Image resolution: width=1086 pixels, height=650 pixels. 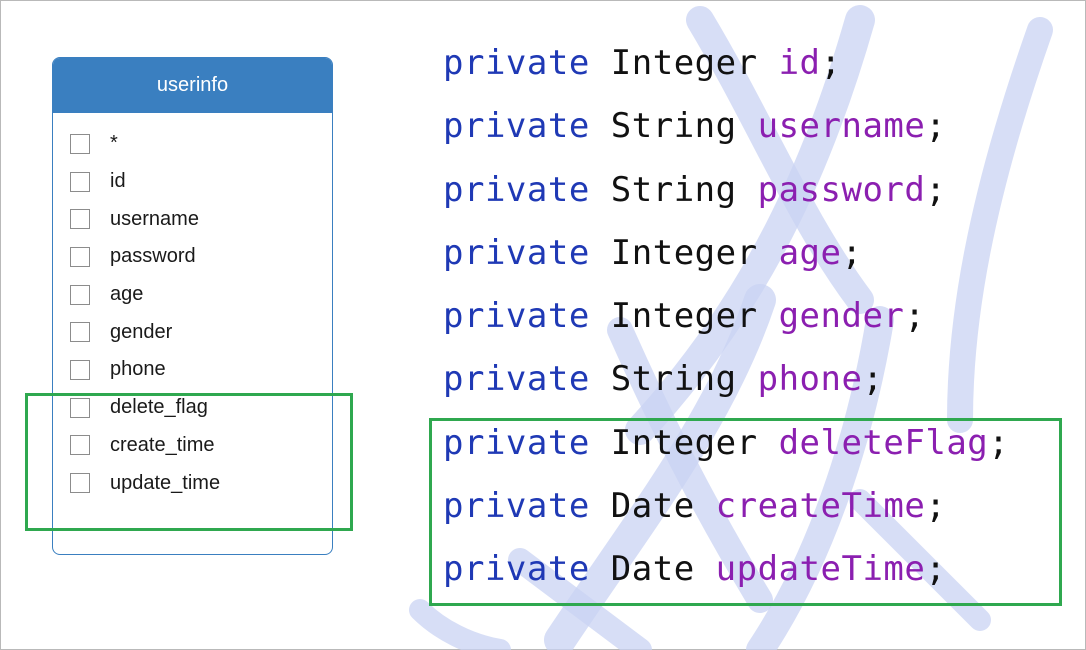 What do you see at coordinates (189, 462) in the screenshot?
I see `highlight-box-table-fields` at bounding box center [189, 462].